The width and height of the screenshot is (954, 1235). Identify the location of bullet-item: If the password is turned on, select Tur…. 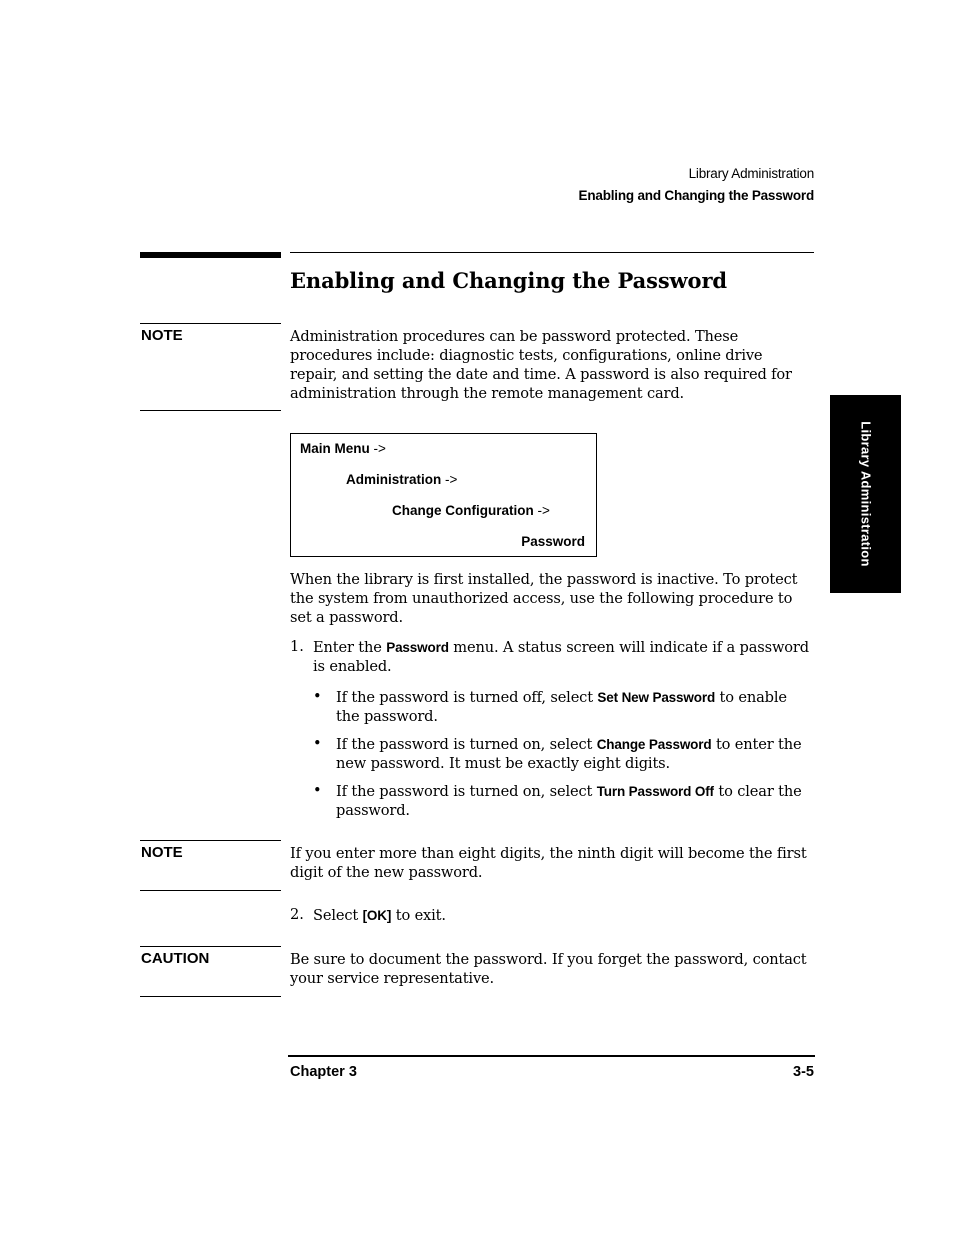
(575, 801).